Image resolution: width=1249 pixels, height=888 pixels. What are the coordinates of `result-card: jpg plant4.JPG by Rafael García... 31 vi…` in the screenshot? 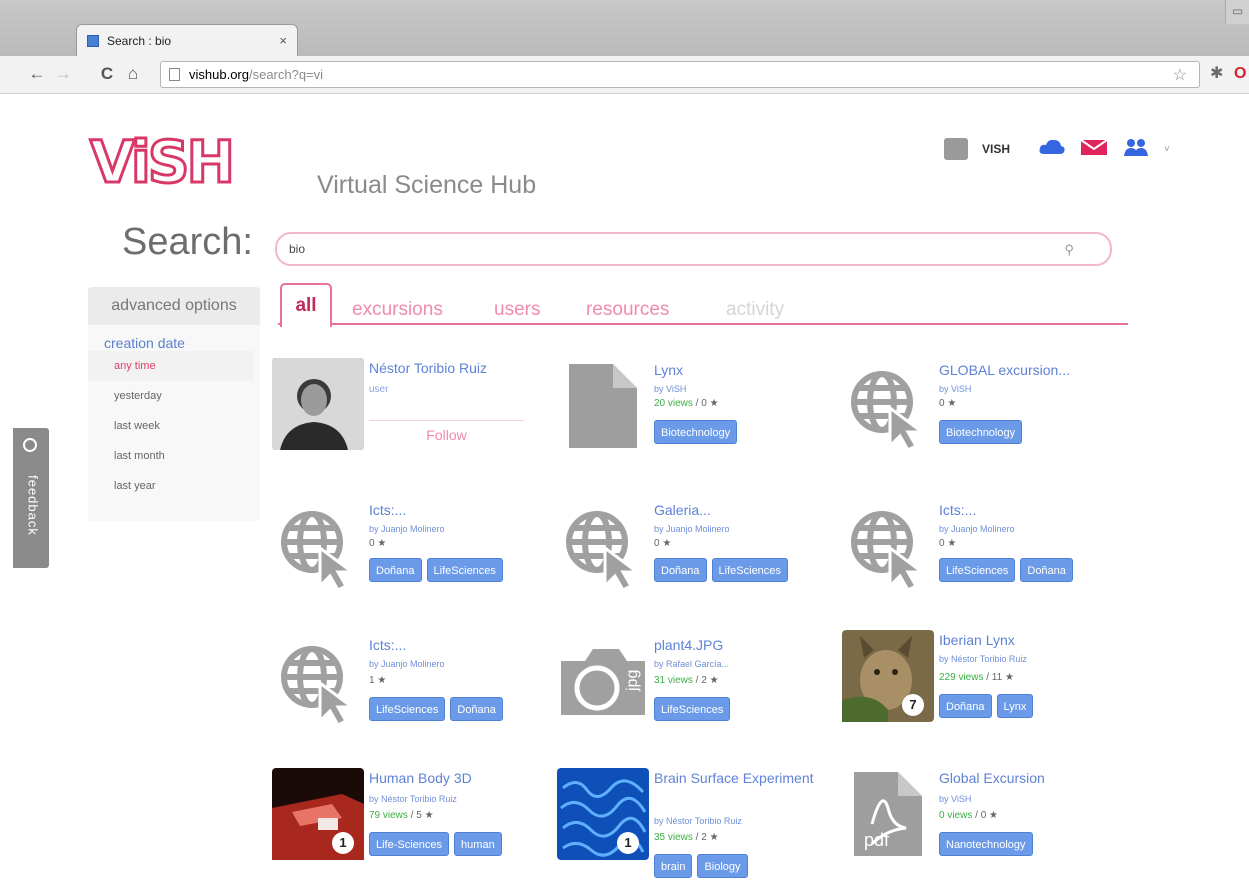 It's located at (692, 690).